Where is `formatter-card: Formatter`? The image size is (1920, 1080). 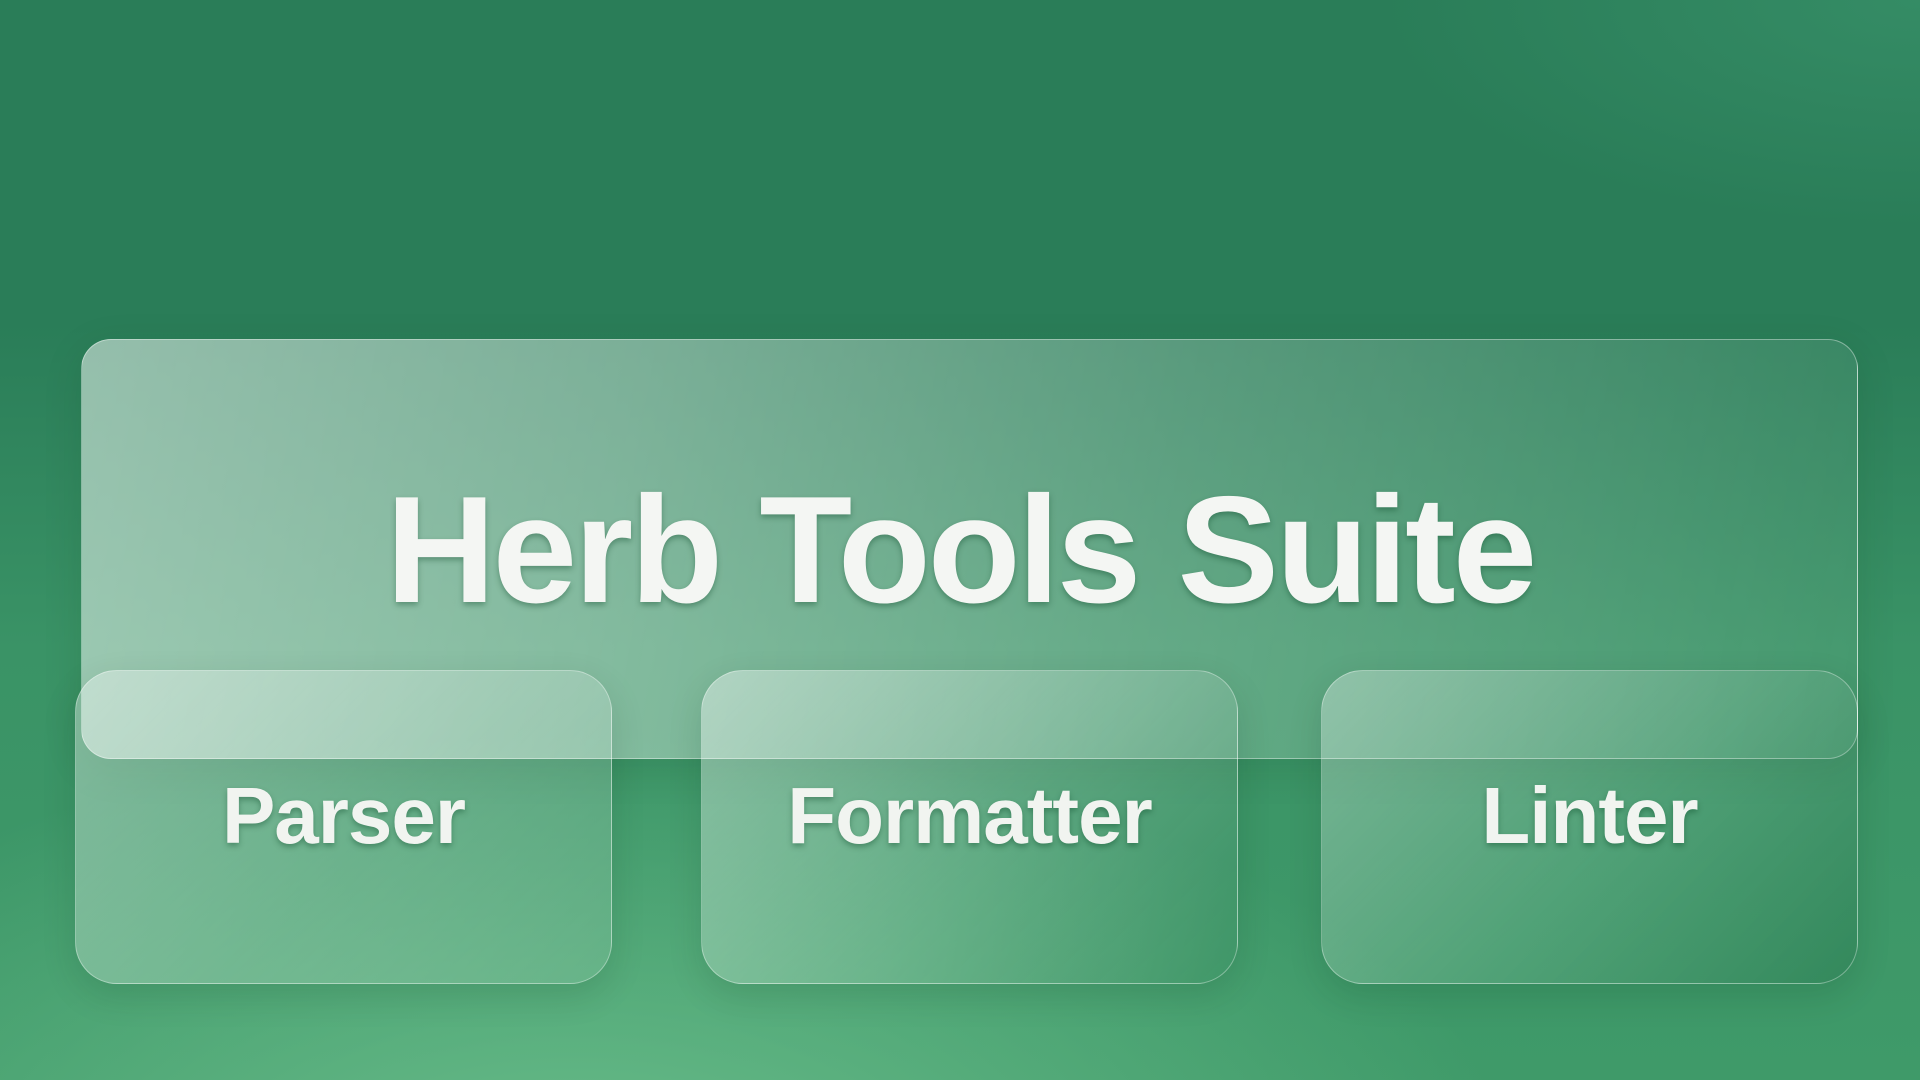 formatter-card: Formatter is located at coordinates (969, 827).